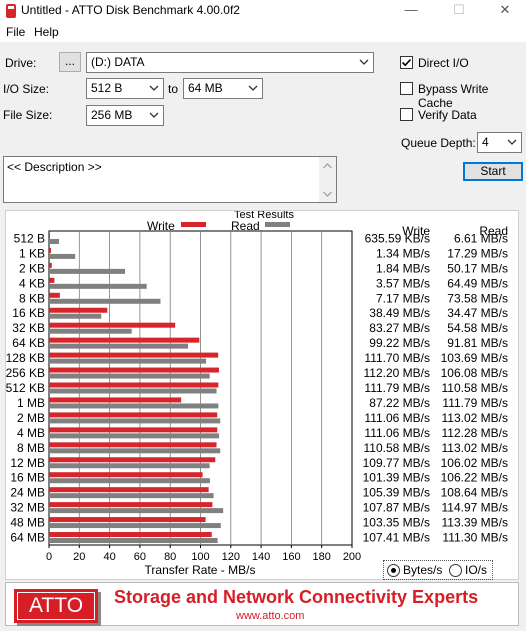 This screenshot has width=526, height=631. What do you see at coordinates (485, 142) in the screenshot?
I see `queue-depth-value: 4` at bounding box center [485, 142].